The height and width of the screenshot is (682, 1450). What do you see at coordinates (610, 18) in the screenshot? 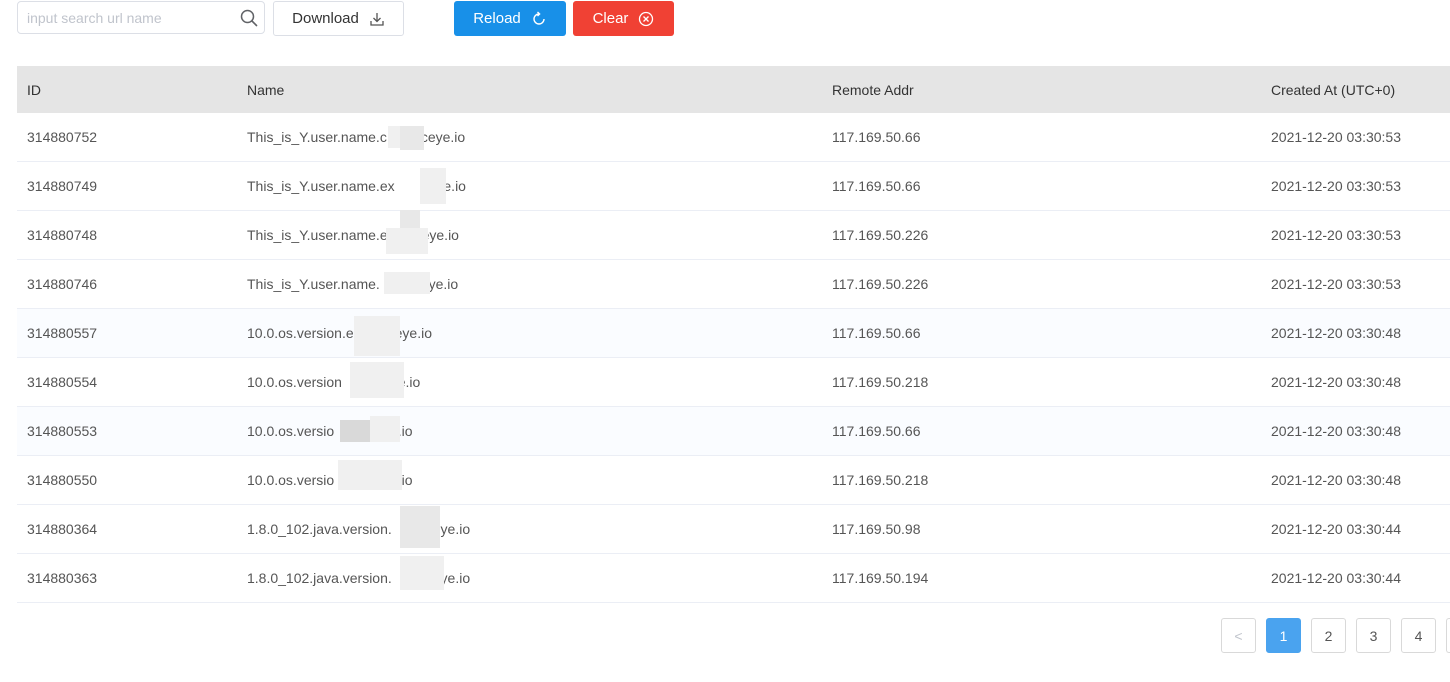
I see `clear-label: Clear` at bounding box center [610, 18].